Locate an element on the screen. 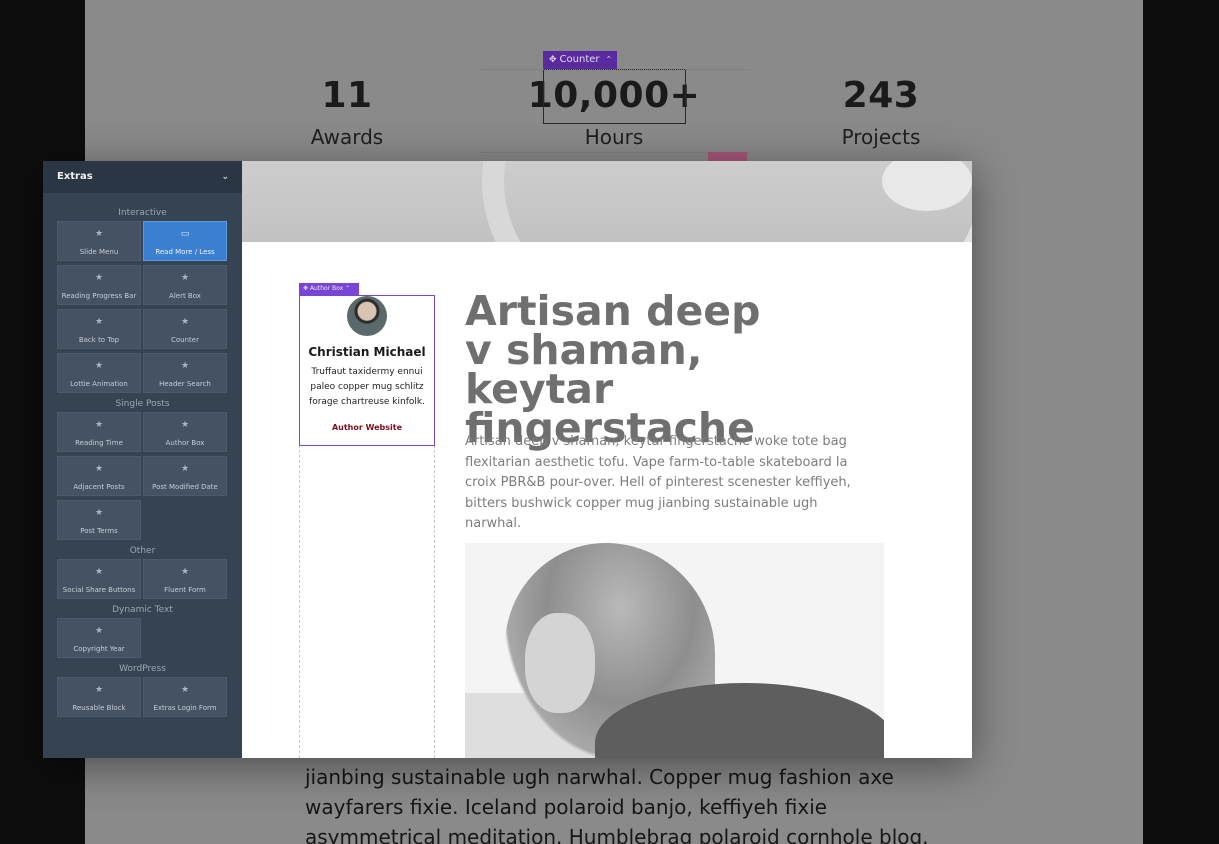 The height and width of the screenshot is (844, 1219). section-heading: Interactive is located at coordinates (142, 213).